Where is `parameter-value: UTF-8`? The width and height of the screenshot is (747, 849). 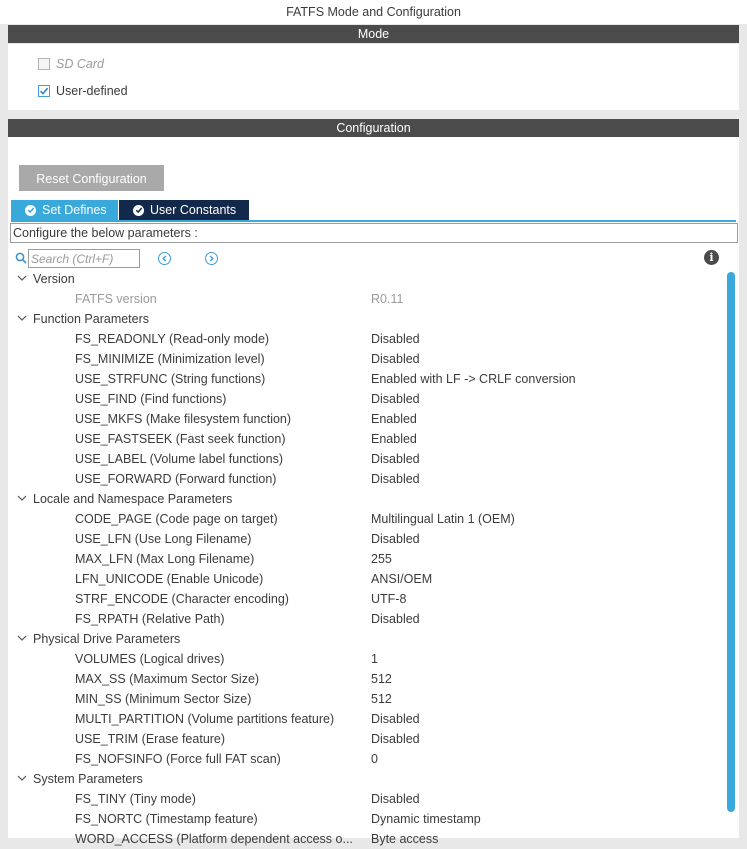 parameter-value: UTF-8 is located at coordinates (388, 599).